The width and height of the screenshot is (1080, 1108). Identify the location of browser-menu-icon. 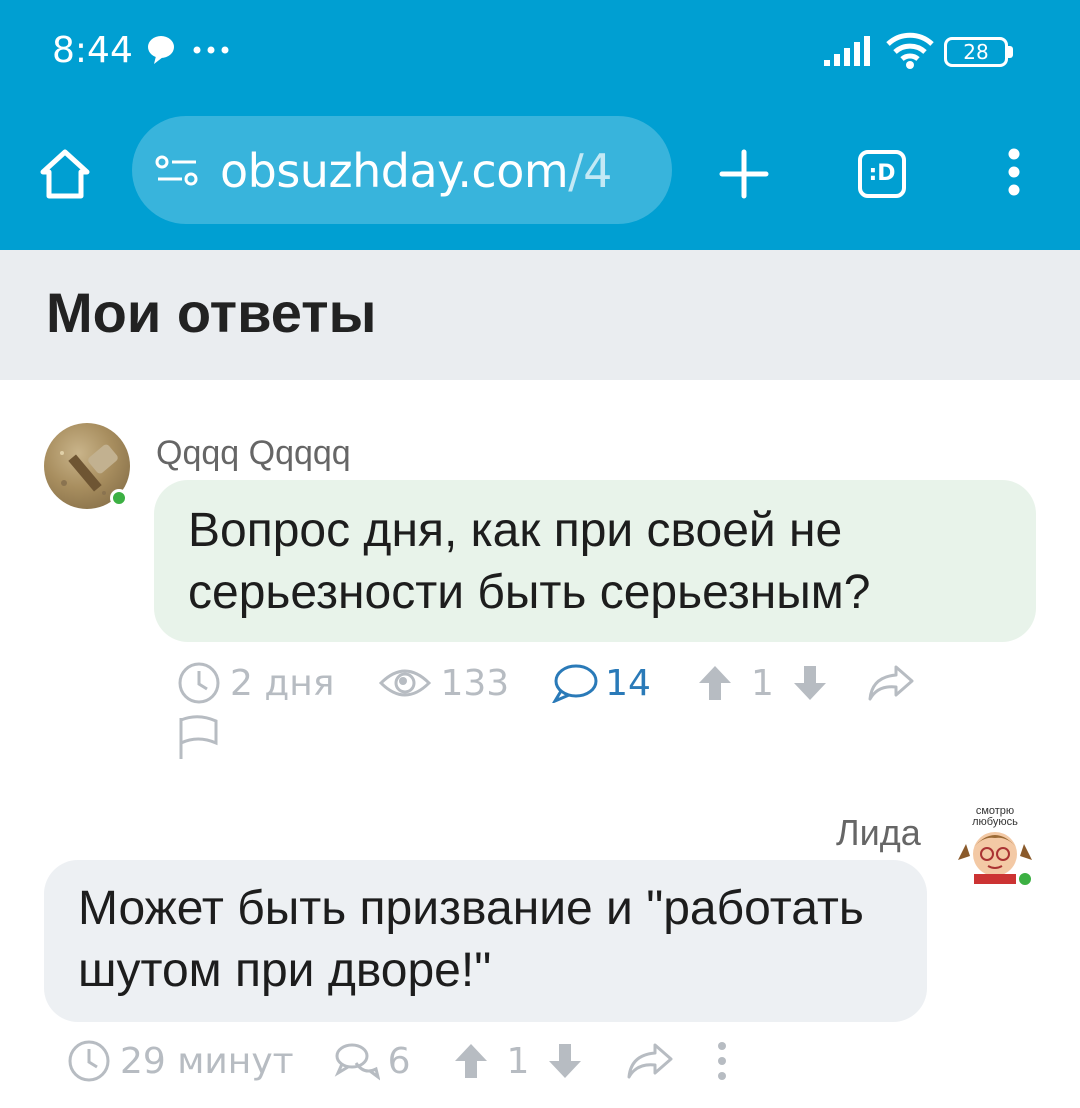
(1014, 172).